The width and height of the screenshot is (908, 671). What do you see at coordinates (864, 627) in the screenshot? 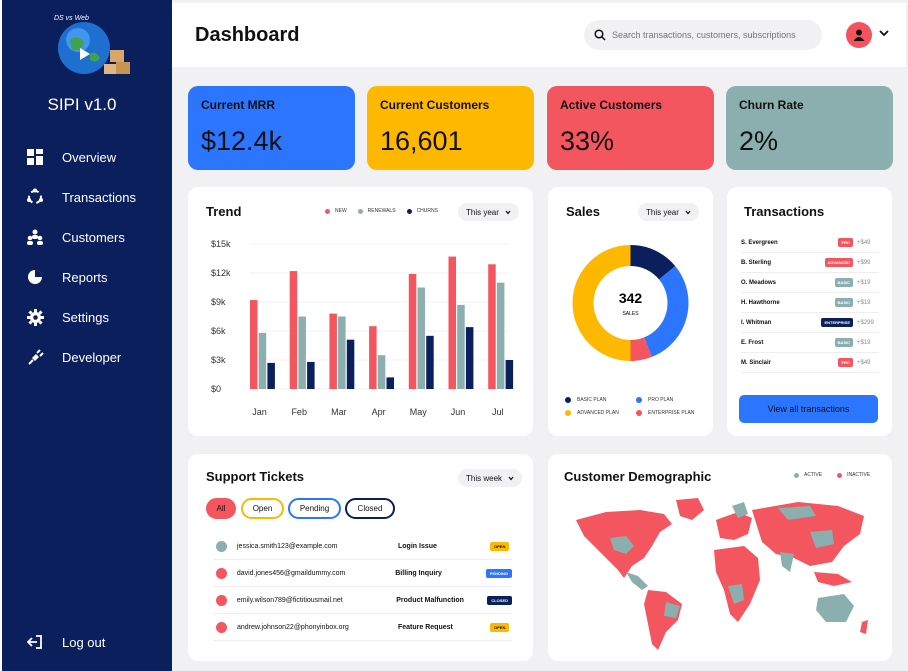
I see `map-region-new-zealand` at bounding box center [864, 627].